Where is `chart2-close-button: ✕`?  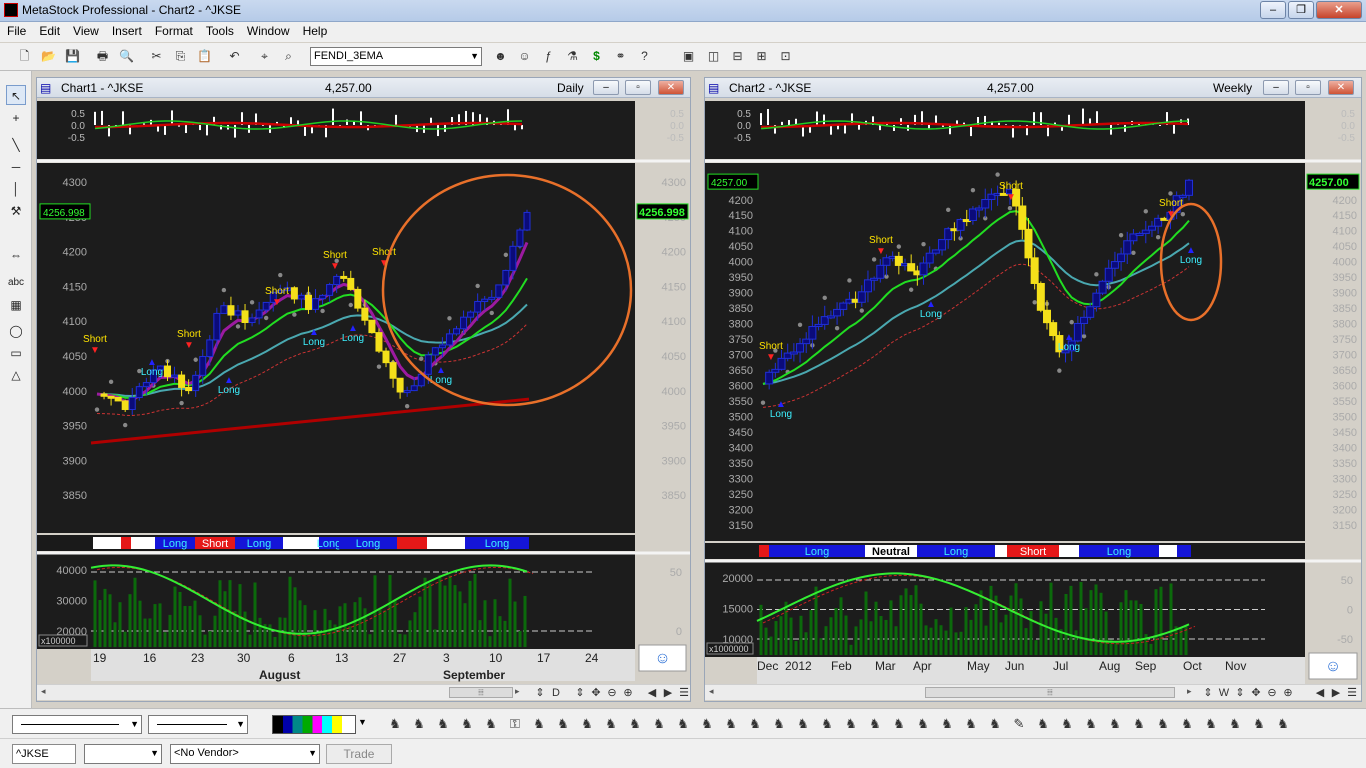 chart2-close-button: ✕ is located at coordinates (1341, 87).